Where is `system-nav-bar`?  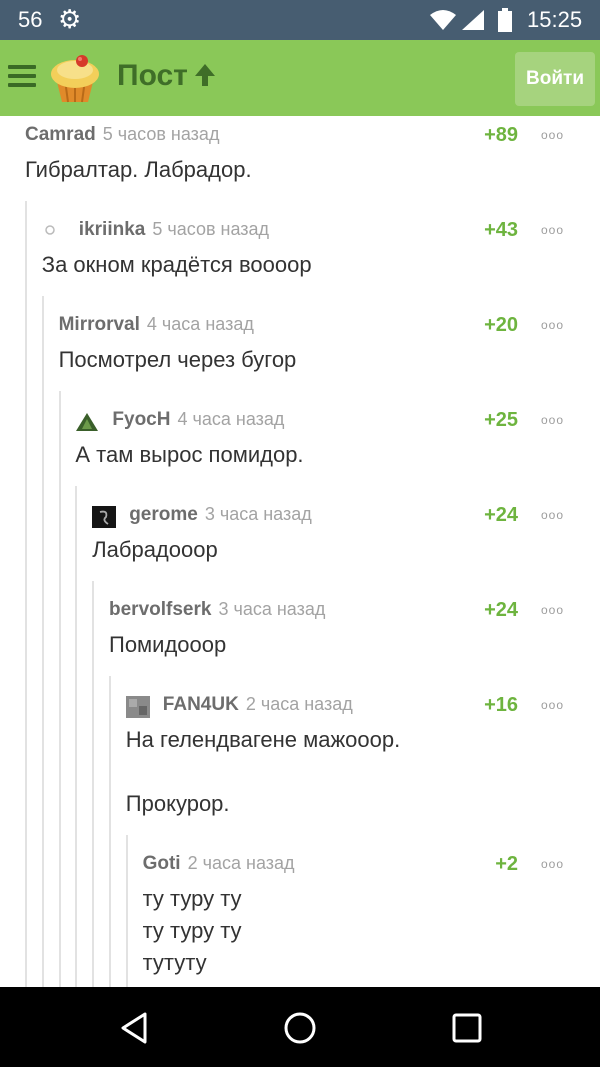
system-nav-bar is located at coordinates (300, 1027).